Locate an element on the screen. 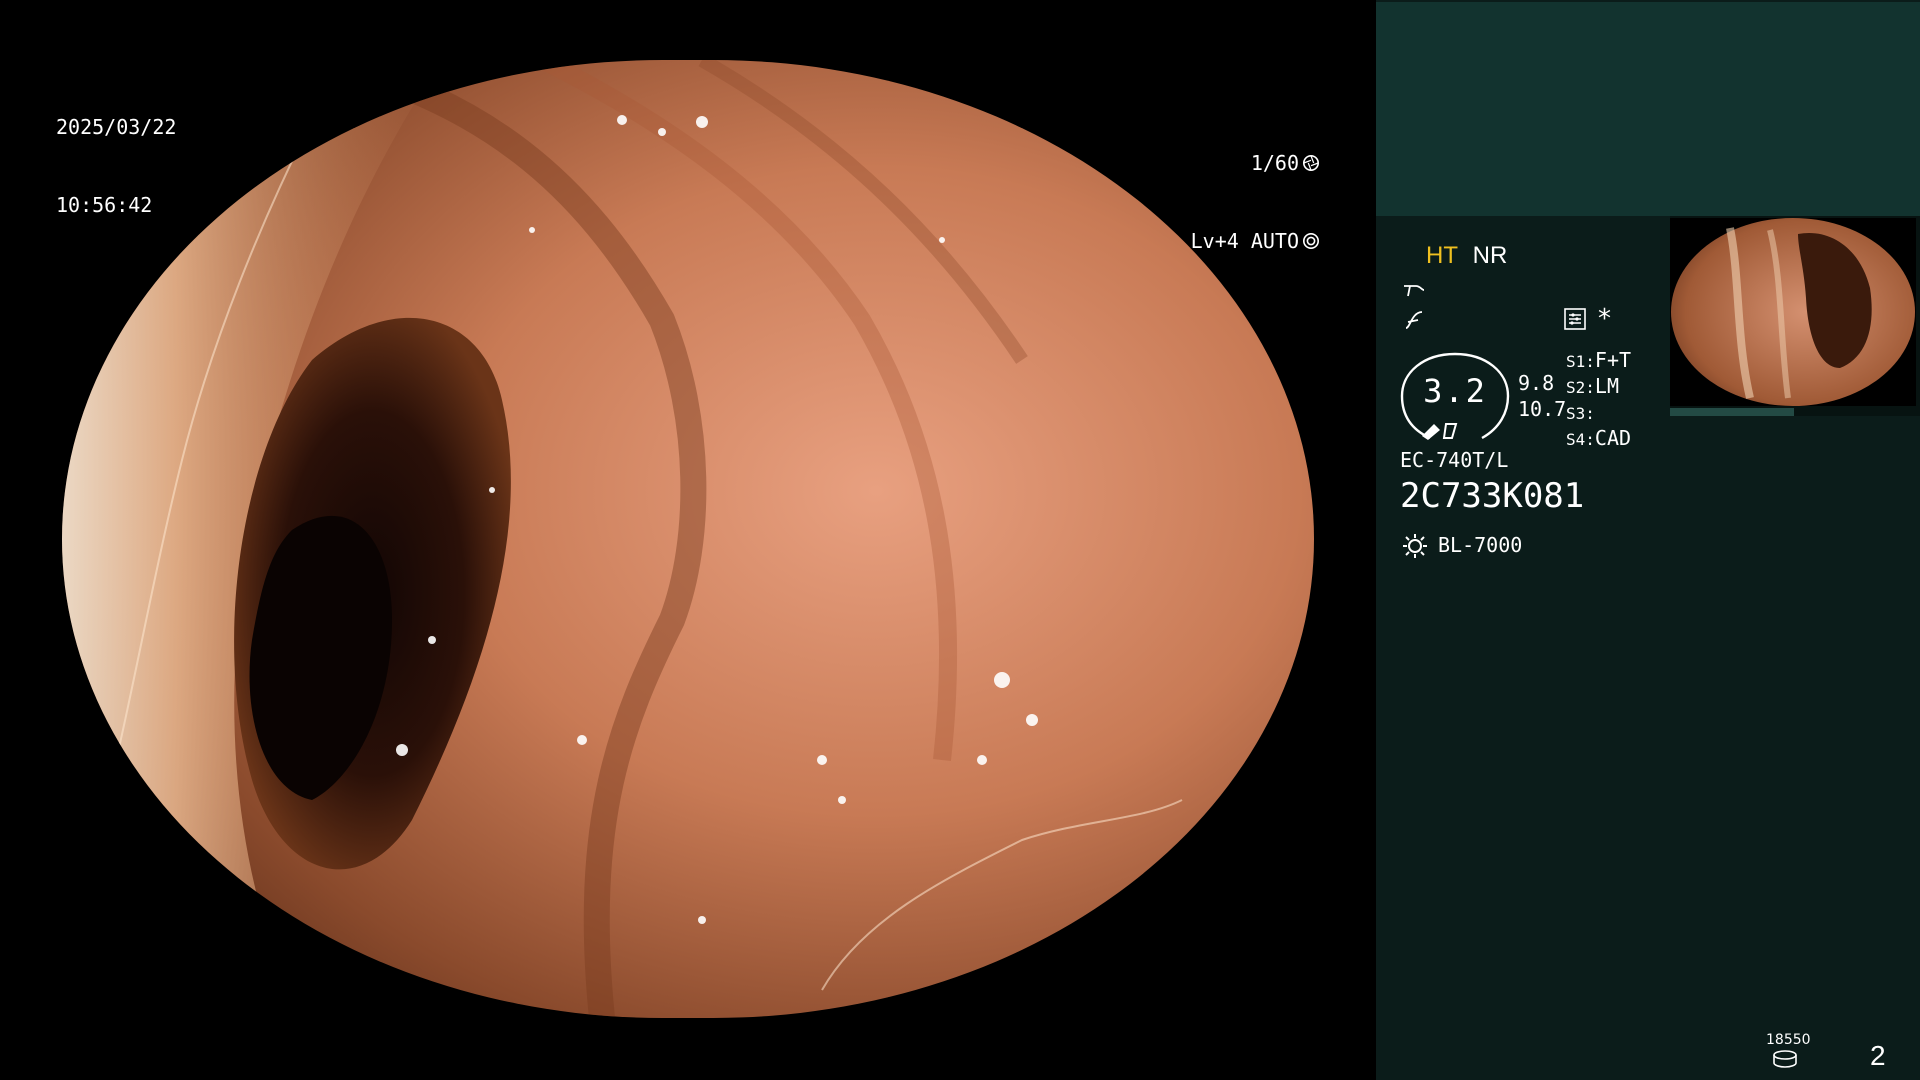 This screenshot has height=1080, width=1920. scope-switch-list: S1:F+T S2:LM S3: S4:CAD is located at coordinates (1598, 400).